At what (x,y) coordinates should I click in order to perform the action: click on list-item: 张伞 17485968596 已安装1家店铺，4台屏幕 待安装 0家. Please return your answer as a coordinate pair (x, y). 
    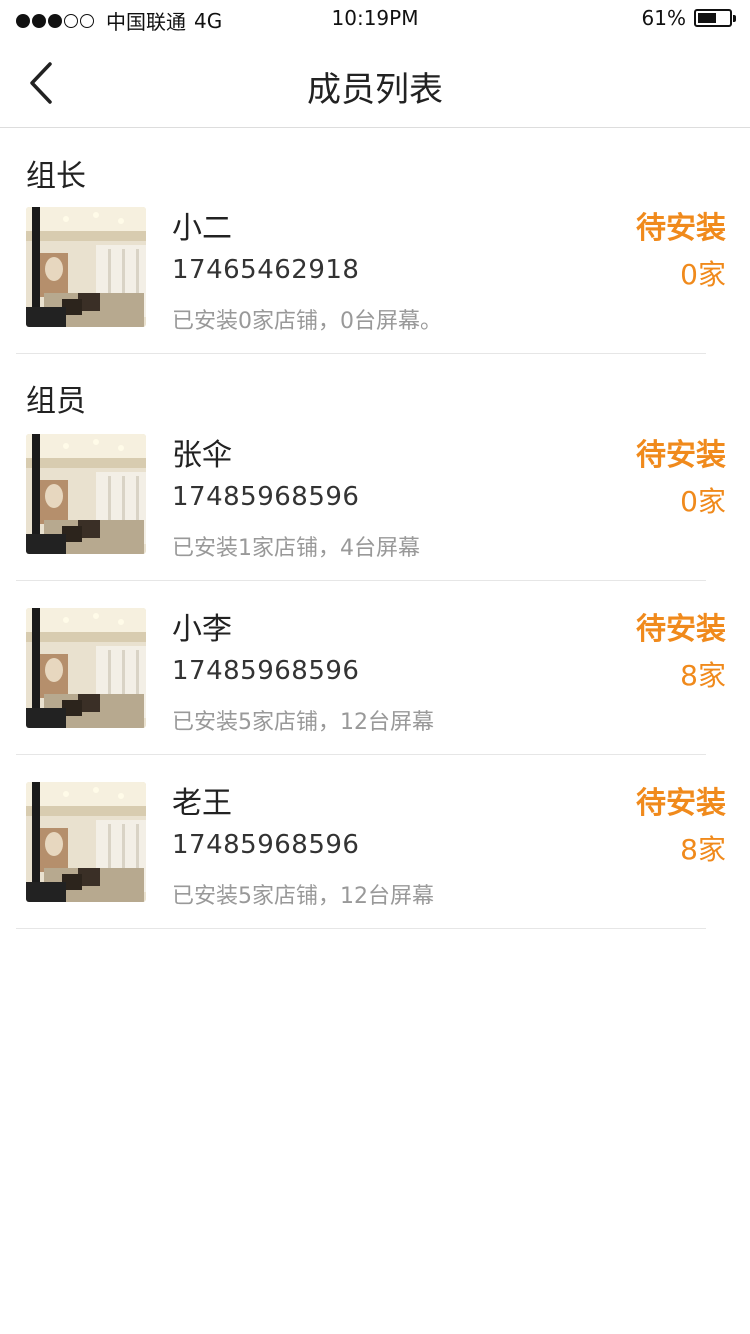
    Looking at the image, I should click on (371, 507).